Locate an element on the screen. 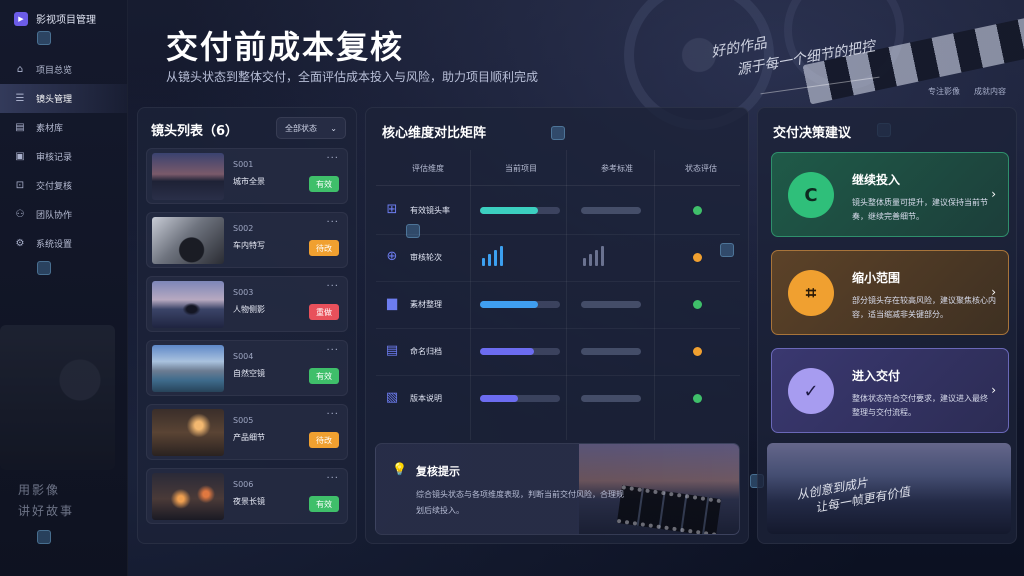  brand: ▶ 影视项目管理 is located at coordinates (63, 18).